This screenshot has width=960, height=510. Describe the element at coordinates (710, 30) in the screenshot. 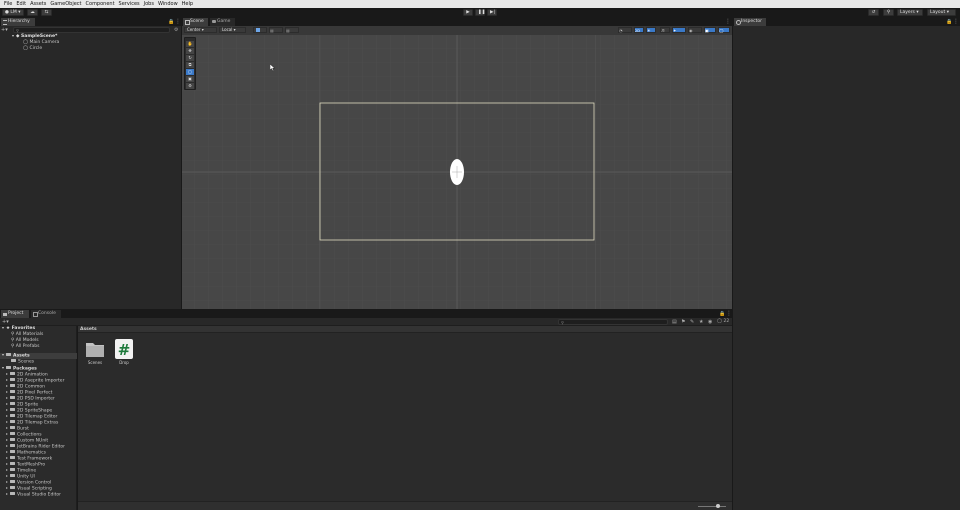

I see `camera-settings-button: ▣` at that location.